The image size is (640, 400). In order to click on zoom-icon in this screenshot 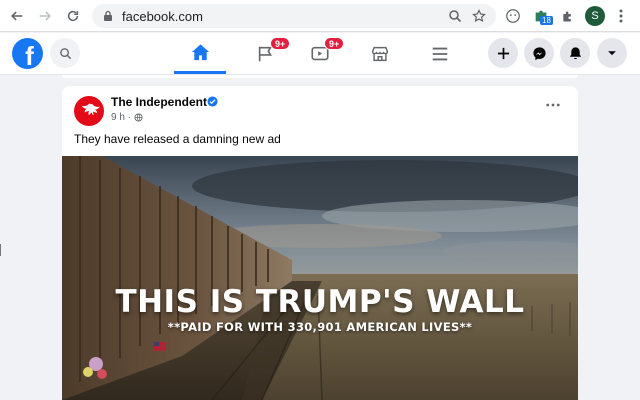, I will do `click(455, 16)`.